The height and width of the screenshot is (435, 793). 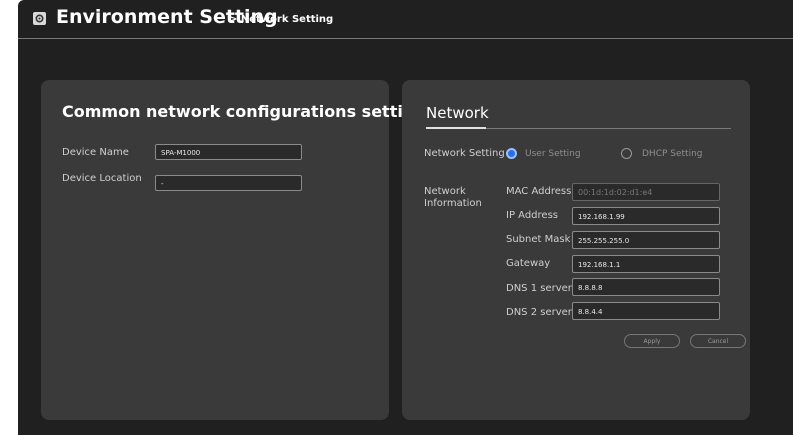 I want to click on user-setting-label: User Setting, so click(x=553, y=154).